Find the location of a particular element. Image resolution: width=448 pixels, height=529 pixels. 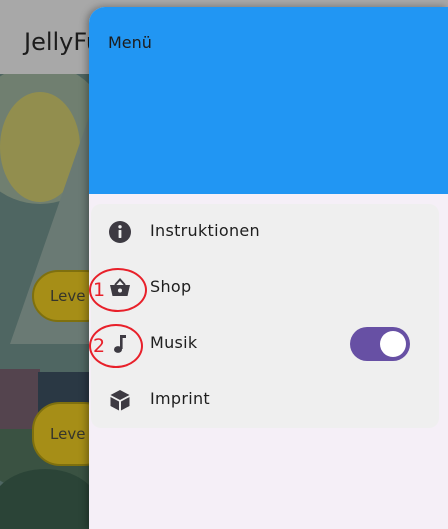

info-icon is located at coordinates (120, 232).